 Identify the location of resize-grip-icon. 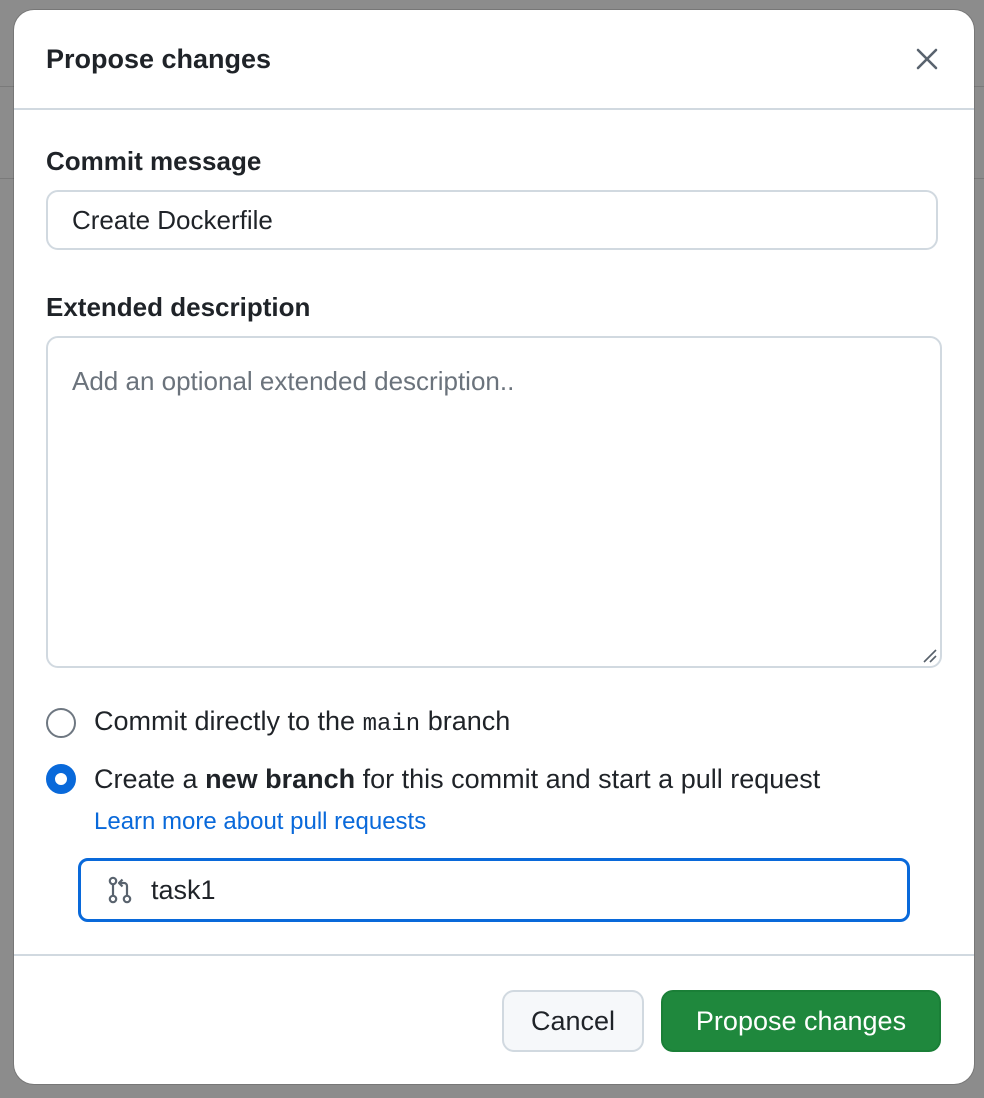
(930, 656).